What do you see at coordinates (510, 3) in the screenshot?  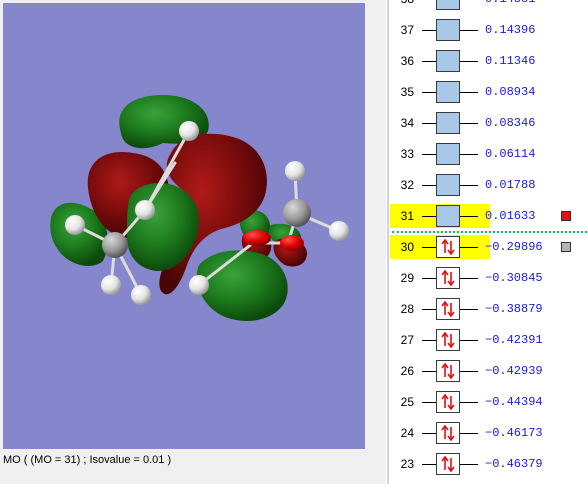 I see `mo-energy-value: 0.14881` at bounding box center [510, 3].